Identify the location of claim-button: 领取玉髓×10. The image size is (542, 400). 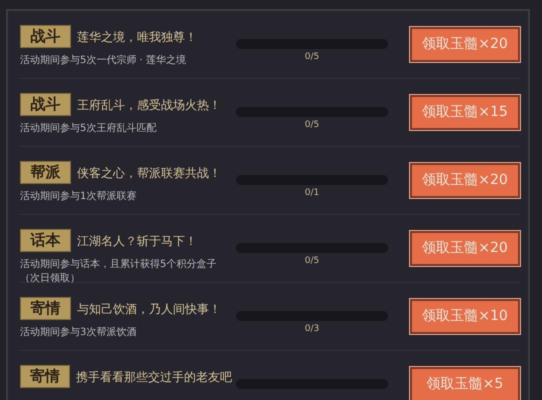
(465, 316).